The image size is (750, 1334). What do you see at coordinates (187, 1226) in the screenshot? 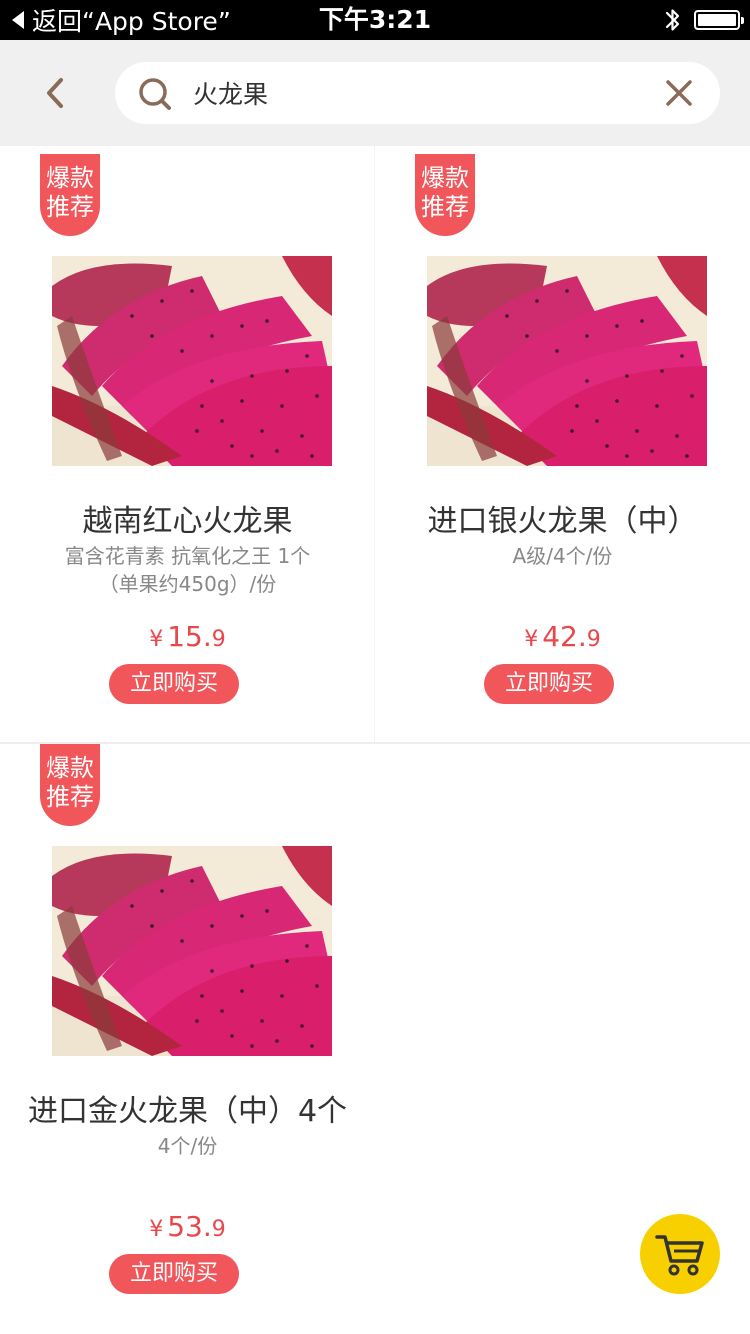
I see `product-price: ¥53.9` at bounding box center [187, 1226].